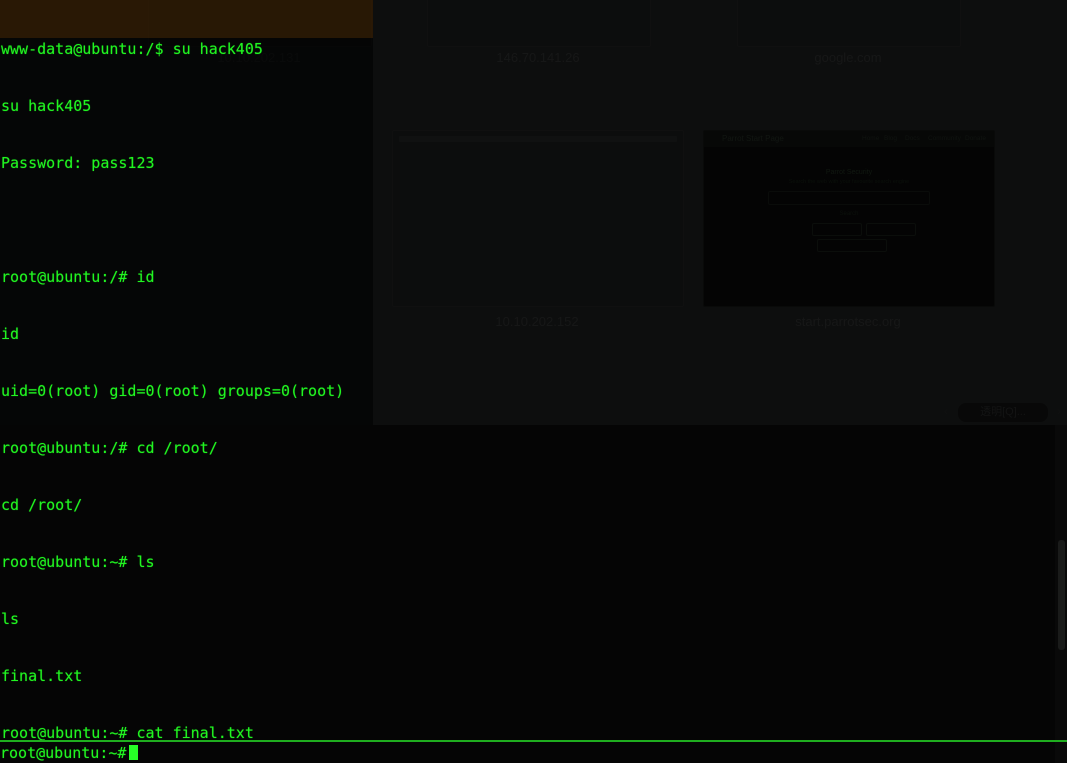 Image resolution: width=1067 pixels, height=763 pixels. I want to click on terminal-line: cd /root/, so click(42, 505).